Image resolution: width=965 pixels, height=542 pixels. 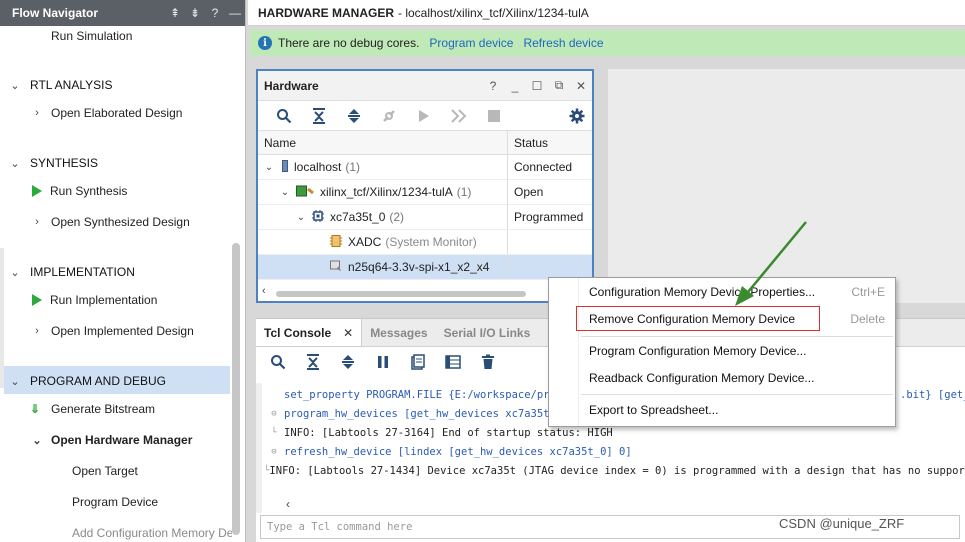 I want to click on nav-section-synthesis: ⌄ SYNTHESIS, so click(x=53, y=163).